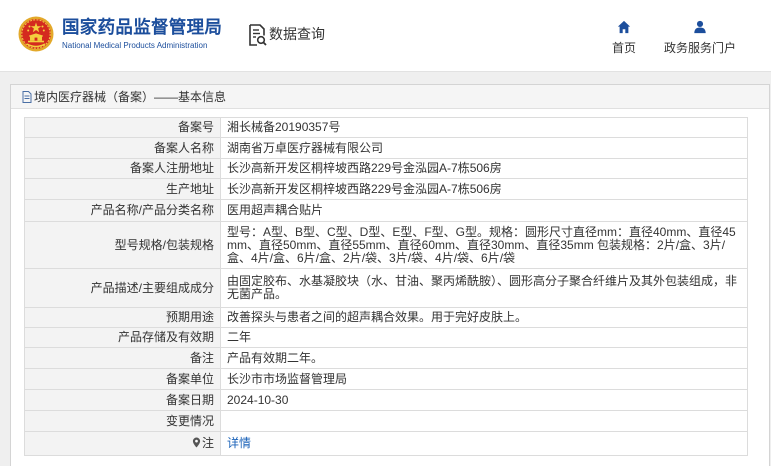 The image size is (771, 466). I want to click on table-row: 备案人名称 湖南省万卓医疗器械有限公司, so click(386, 148).